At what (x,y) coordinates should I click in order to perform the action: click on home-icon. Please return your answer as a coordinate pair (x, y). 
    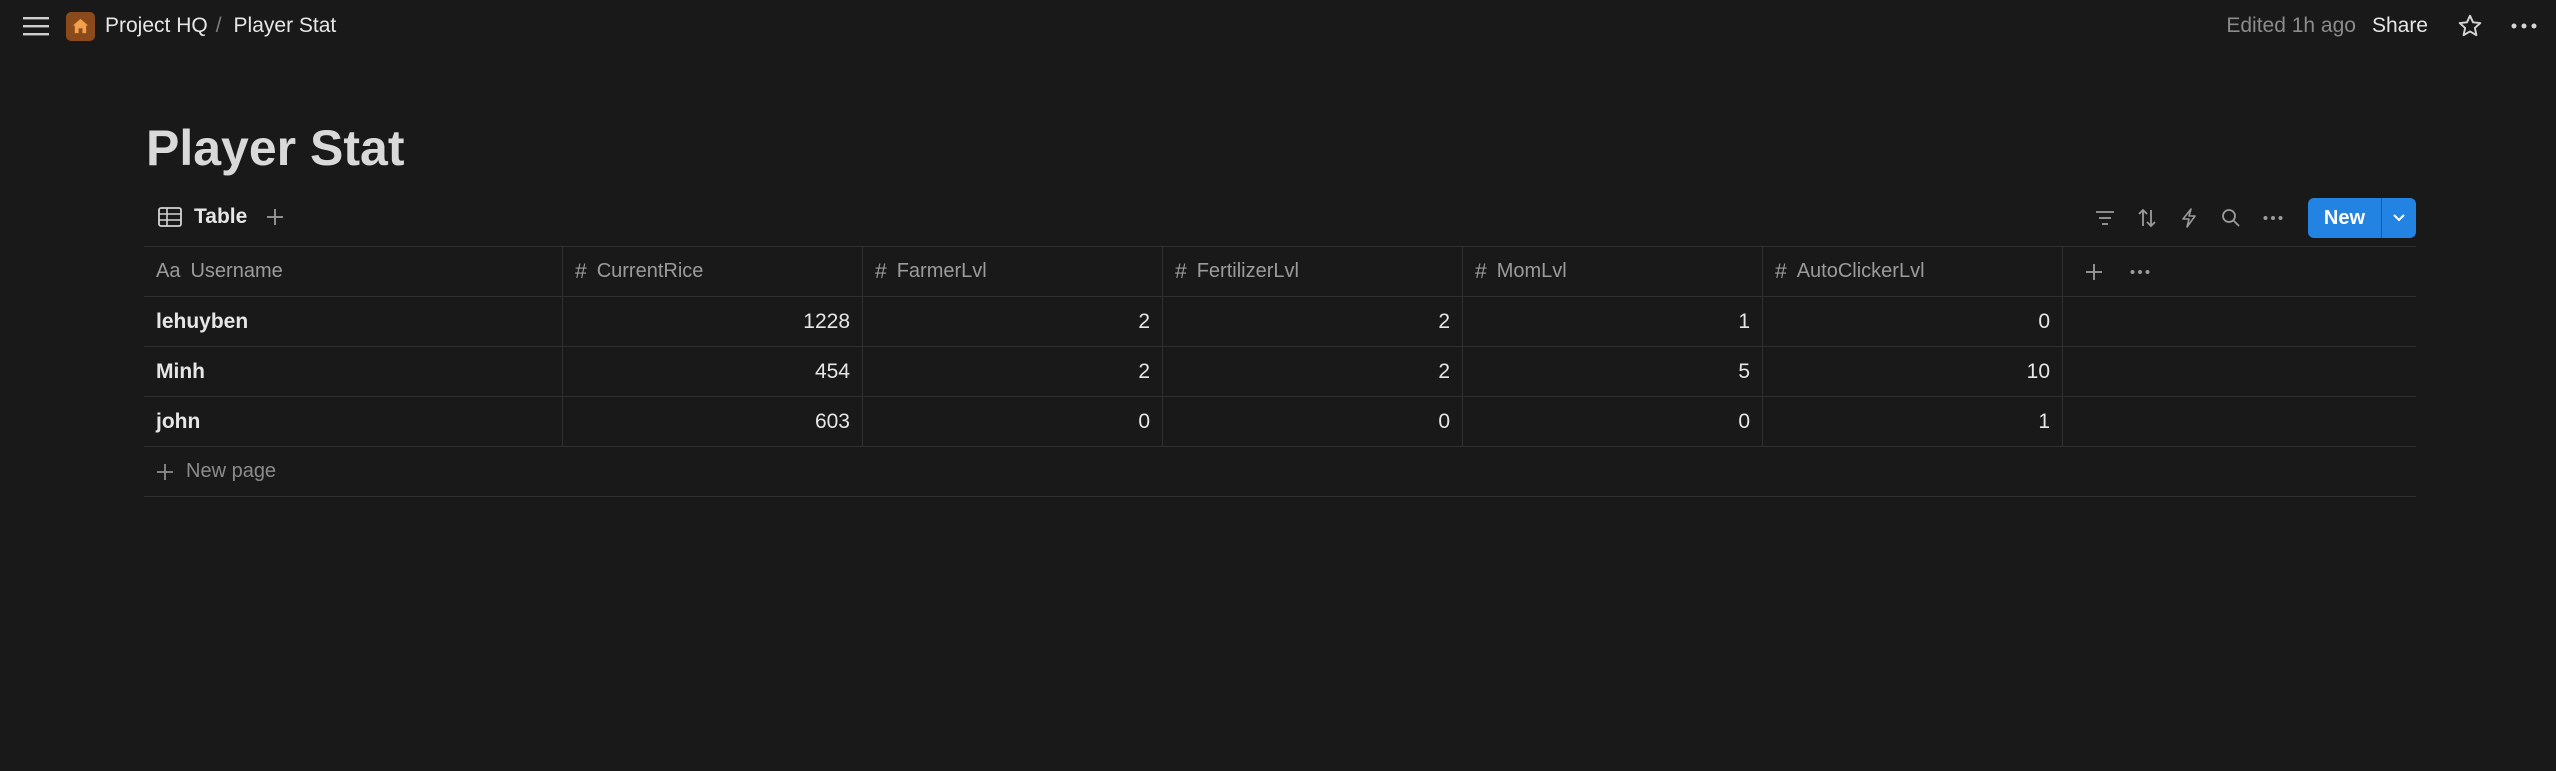
    Looking at the image, I should click on (80, 26).